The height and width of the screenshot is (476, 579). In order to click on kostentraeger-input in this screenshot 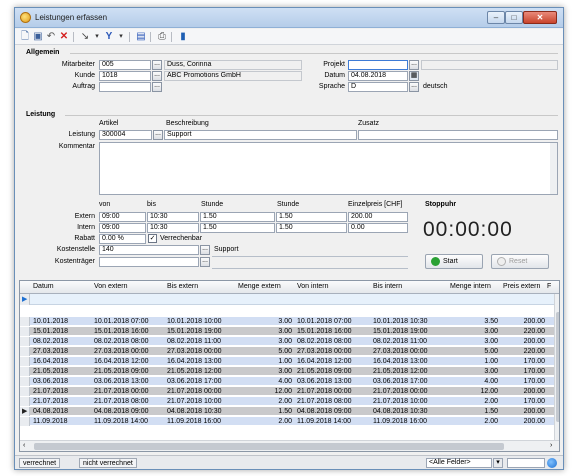, I will do `click(149, 262)`.